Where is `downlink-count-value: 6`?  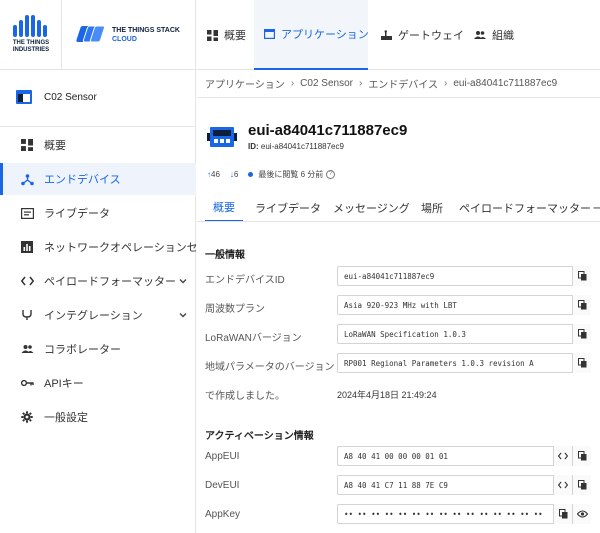 downlink-count-value: 6 is located at coordinates (236, 174).